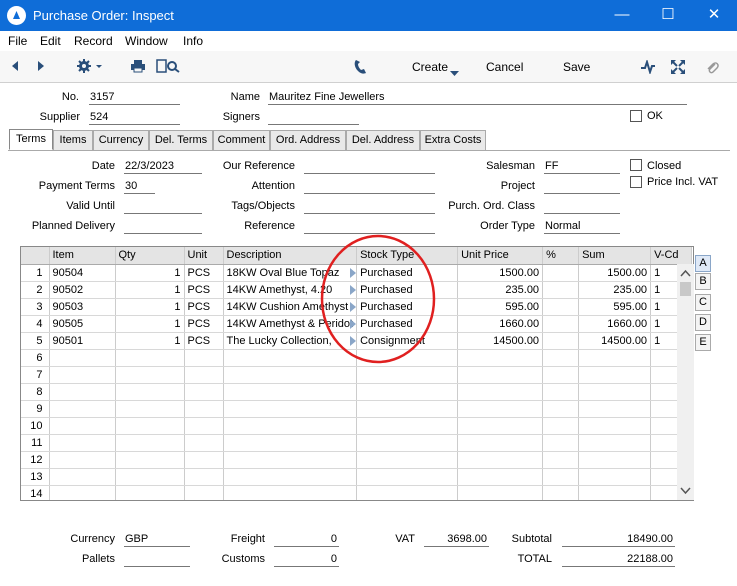 Image resolution: width=737 pixels, height=586 pixels. What do you see at coordinates (157, 560) in the screenshot?
I see `pallets-field` at bounding box center [157, 560].